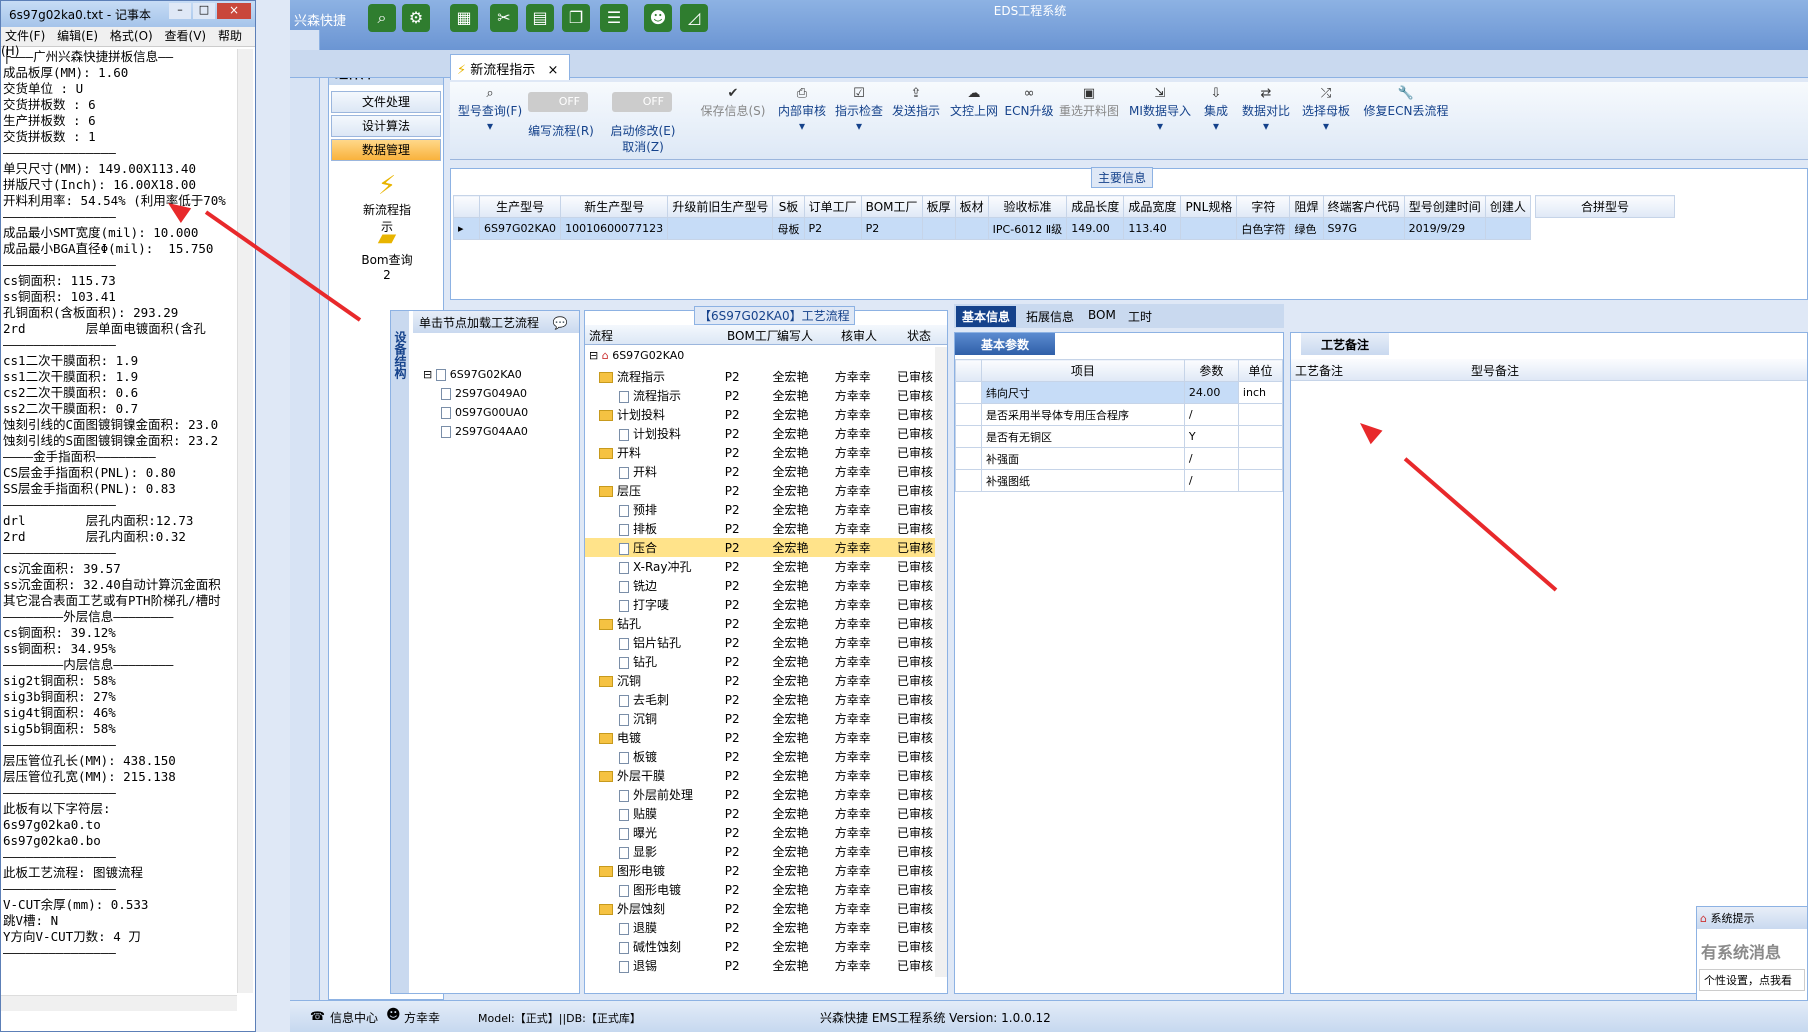  What do you see at coordinates (859, 109) in the screenshot?
I see `check-instruction-button: ☑ 指示检查 ▾` at bounding box center [859, 109].